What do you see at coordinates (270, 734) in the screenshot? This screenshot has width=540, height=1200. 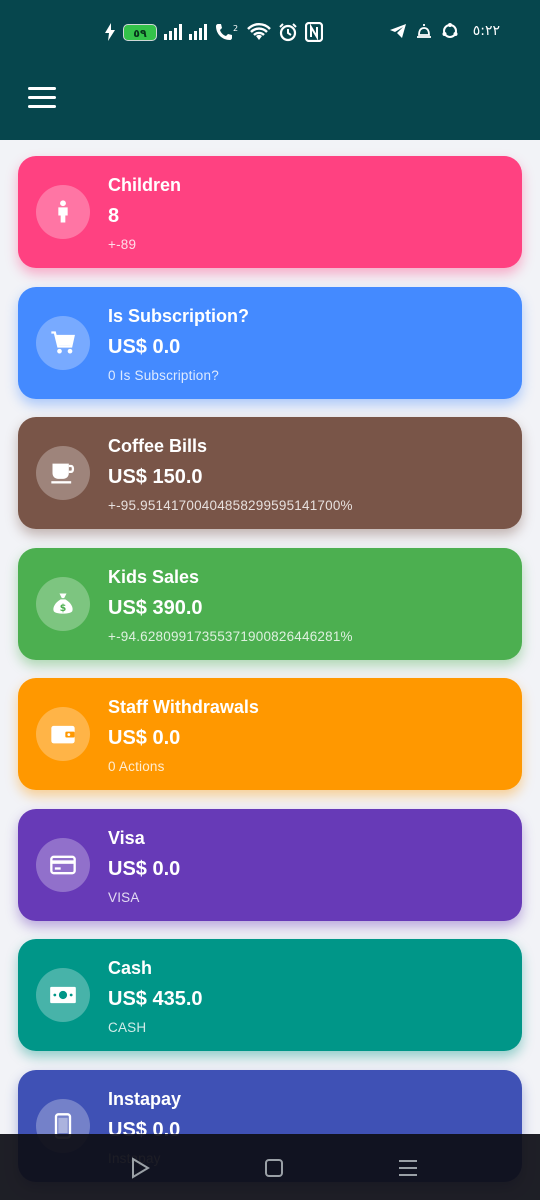 I see `dashboard-card-staff-withdrawals: Staff Withdrawals US$ 0.0 0 Actions` at bounding box center [270, 734].